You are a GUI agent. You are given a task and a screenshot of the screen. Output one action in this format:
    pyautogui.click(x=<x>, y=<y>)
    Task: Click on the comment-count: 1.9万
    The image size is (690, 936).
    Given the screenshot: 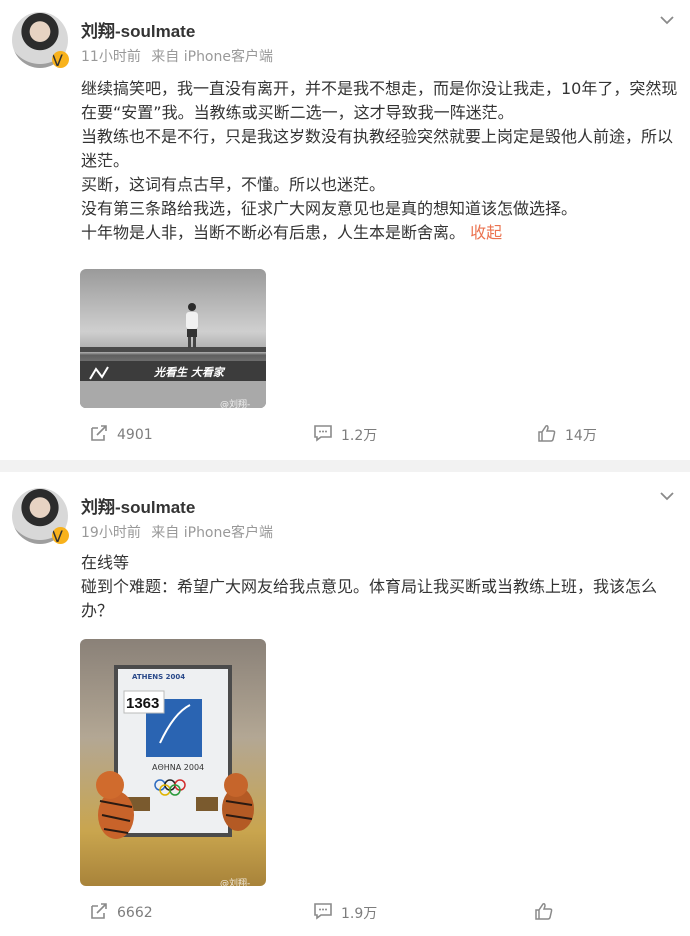 What is the action you would take?
    pyautogui.click(x=359, y=914)
    